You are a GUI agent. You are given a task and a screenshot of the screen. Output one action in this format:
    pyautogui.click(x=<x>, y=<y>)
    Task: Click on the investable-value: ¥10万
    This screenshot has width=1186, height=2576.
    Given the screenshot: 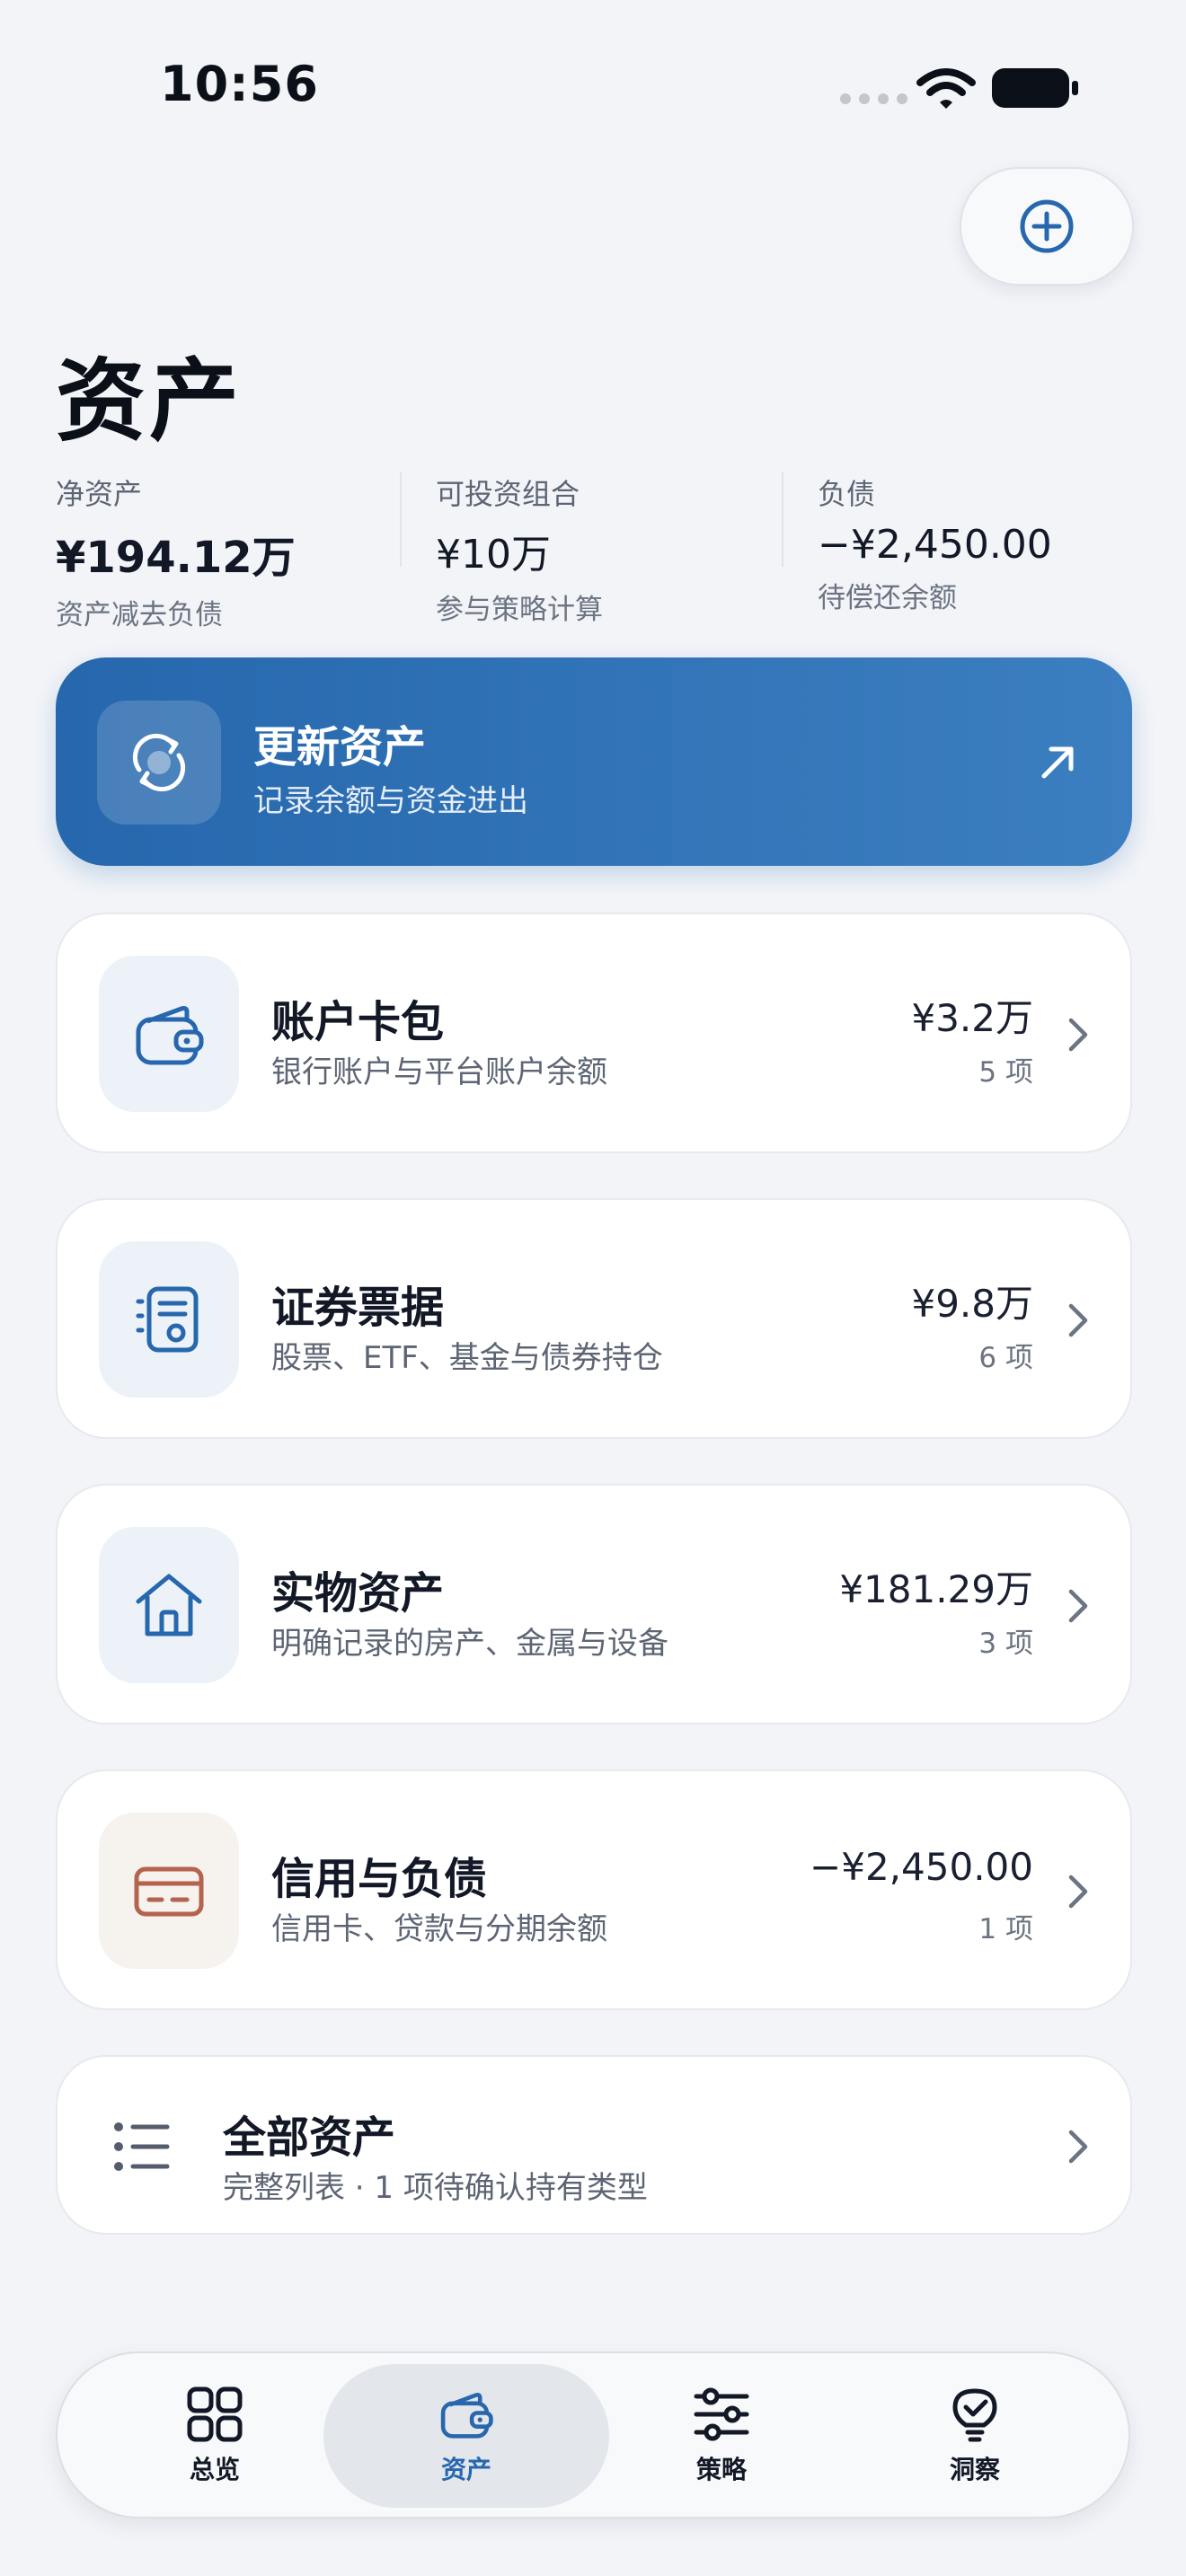 What is the action you would take?
    pyautogui.click(x=493, y=555)
    